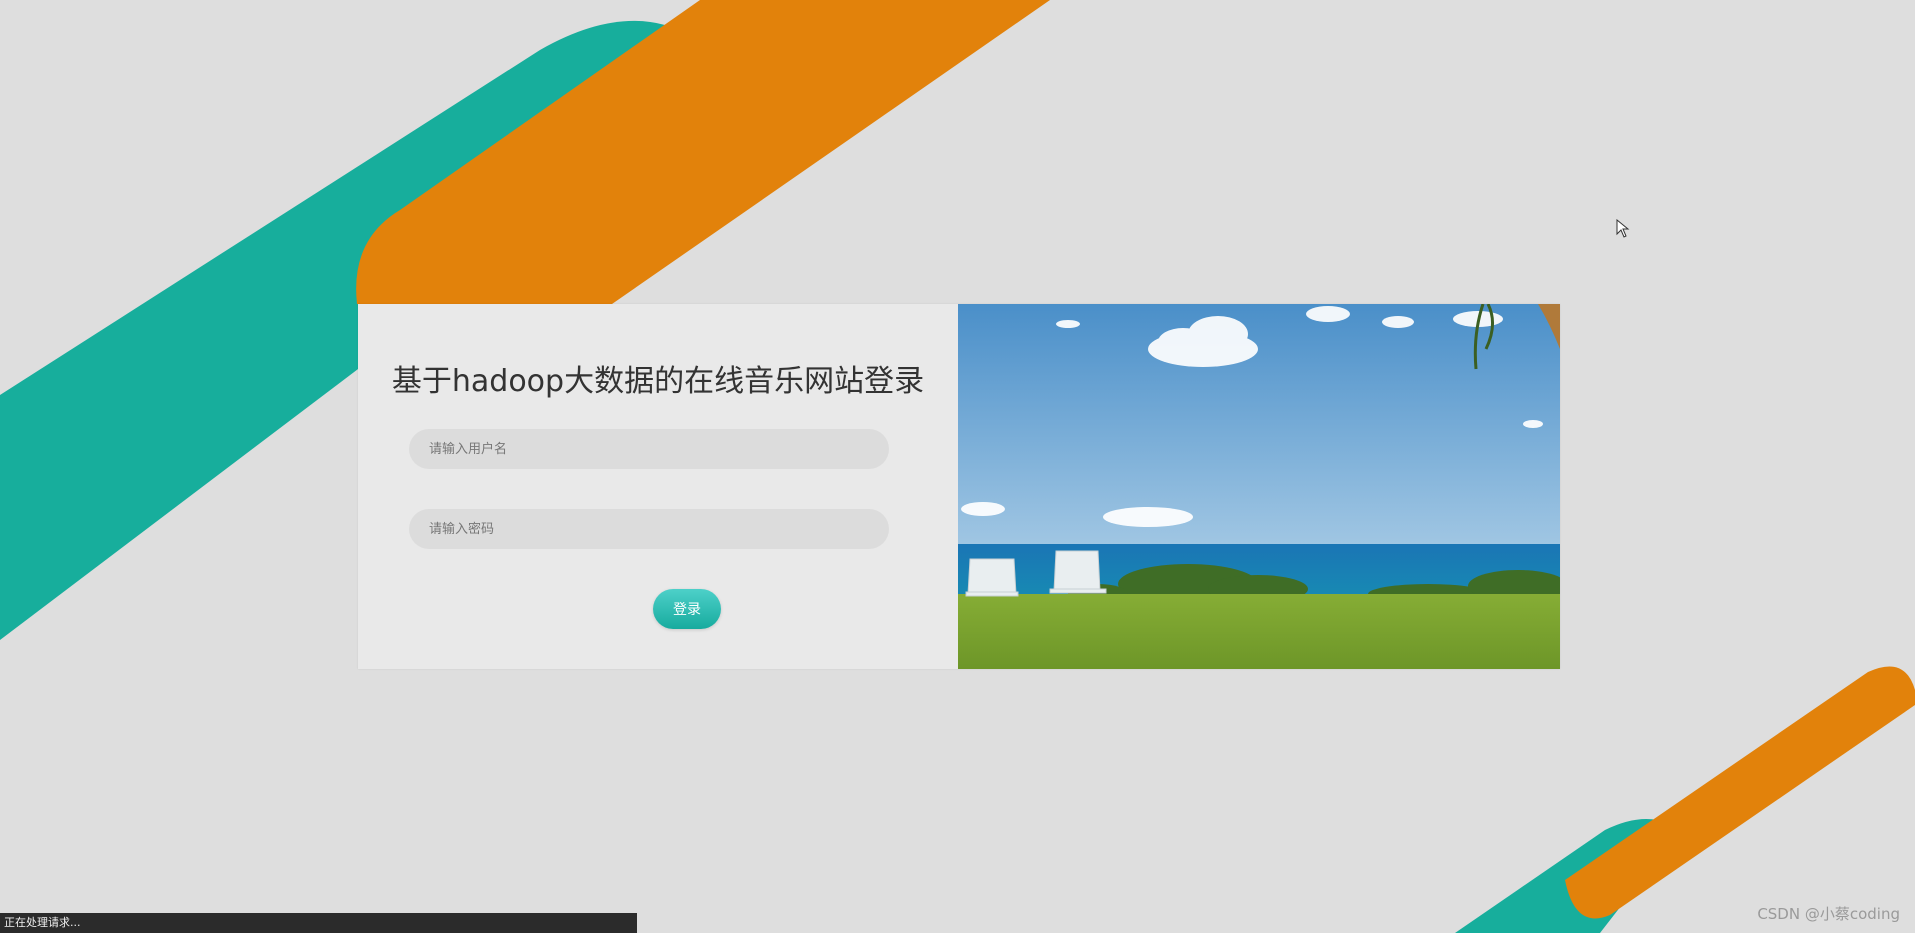  I want to click on mouse-pointer-icon, so click(1623, 228).